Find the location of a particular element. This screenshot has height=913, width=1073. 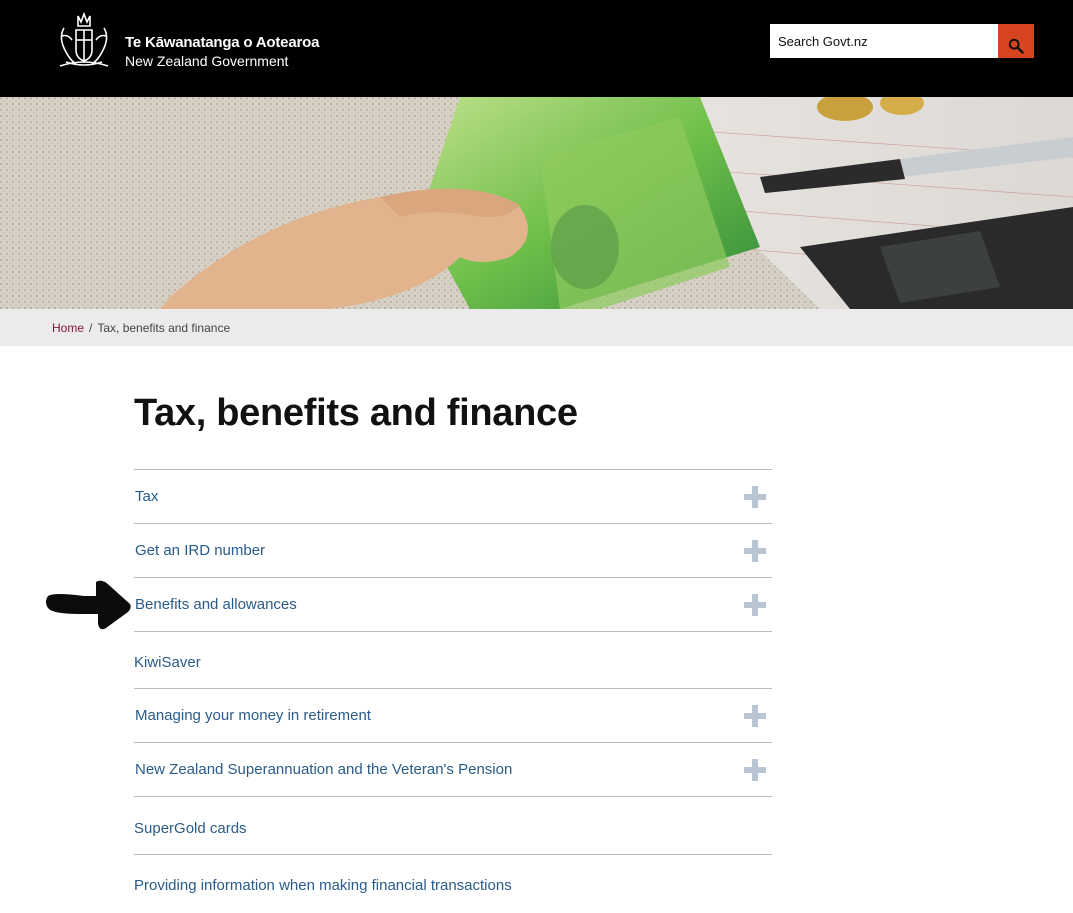

list-item-label: Get an IRD number is located at coordinates (200, 550).